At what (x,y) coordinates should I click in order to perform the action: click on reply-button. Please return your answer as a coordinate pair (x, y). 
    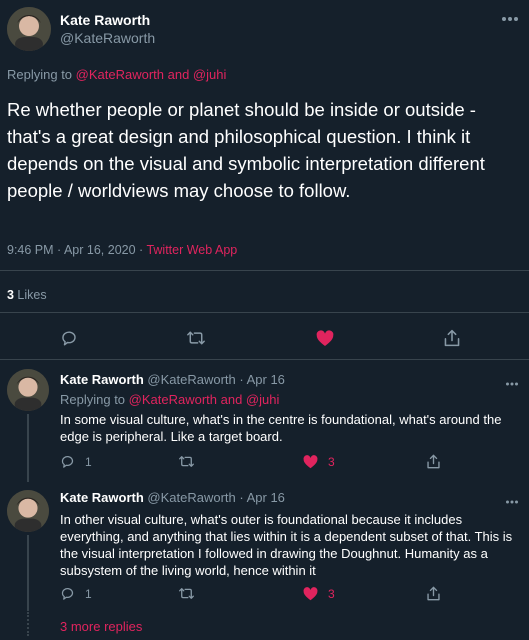
    Looking at the image, I should click on (69, 338).